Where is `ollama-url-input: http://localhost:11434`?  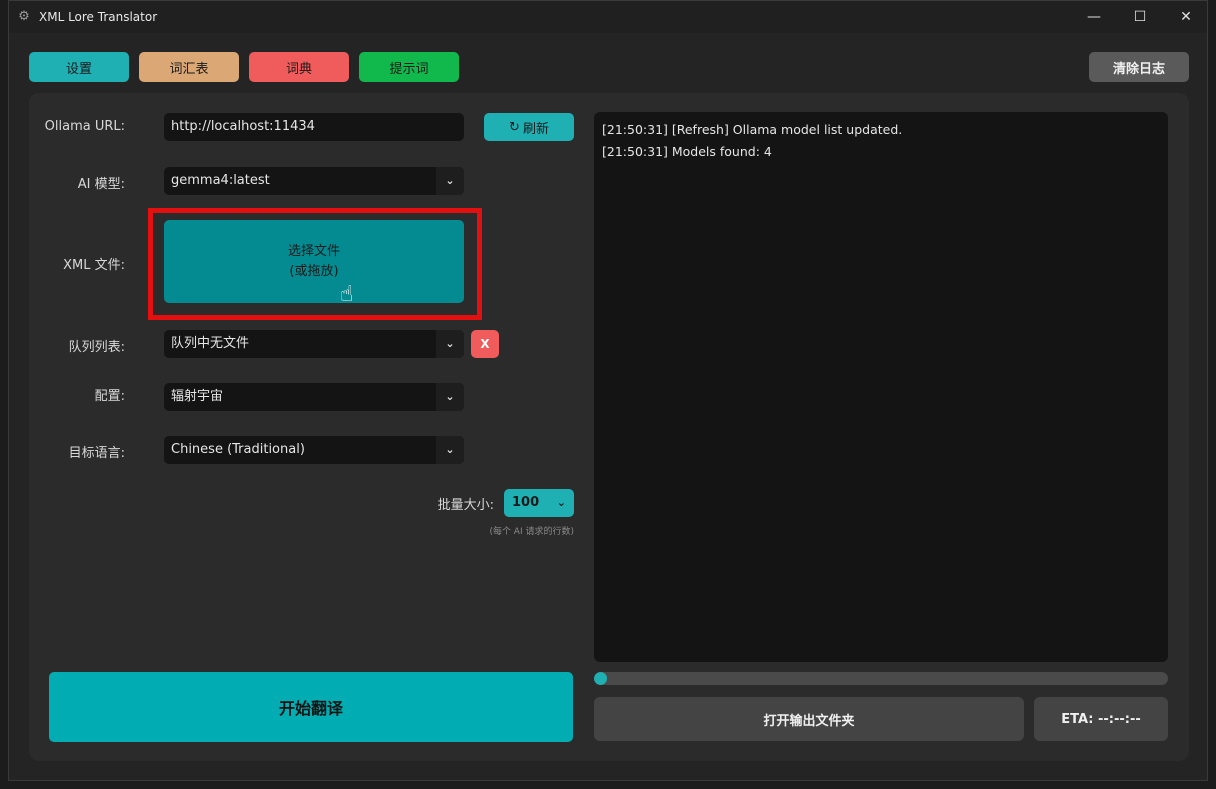
ollama-url-input: http://localhost:11434 is located at coordinates (314, 127).